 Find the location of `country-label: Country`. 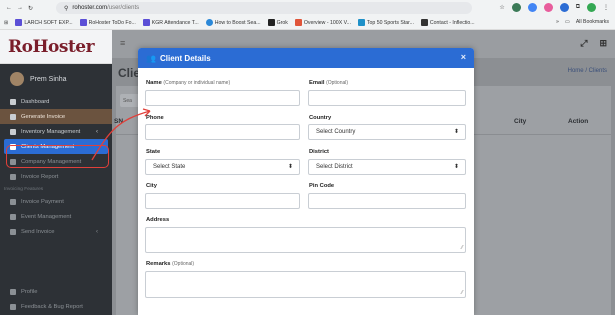

country-label: Country is located at coordinates (320, 118).